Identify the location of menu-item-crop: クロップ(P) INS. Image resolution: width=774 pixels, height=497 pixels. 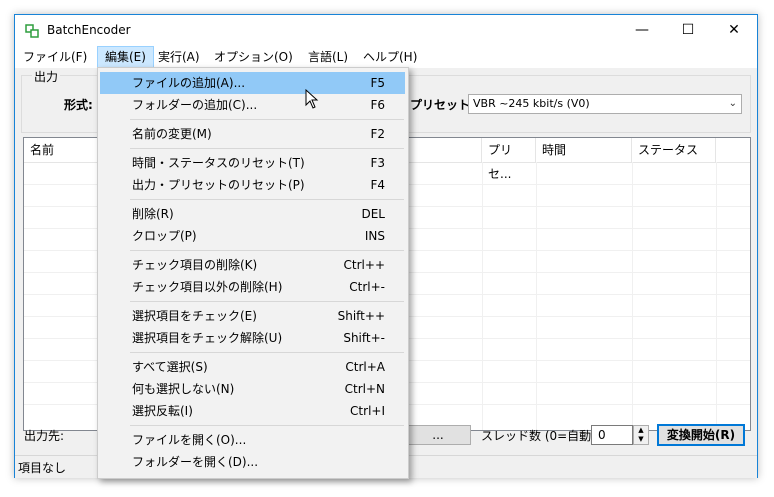
(252, 236).